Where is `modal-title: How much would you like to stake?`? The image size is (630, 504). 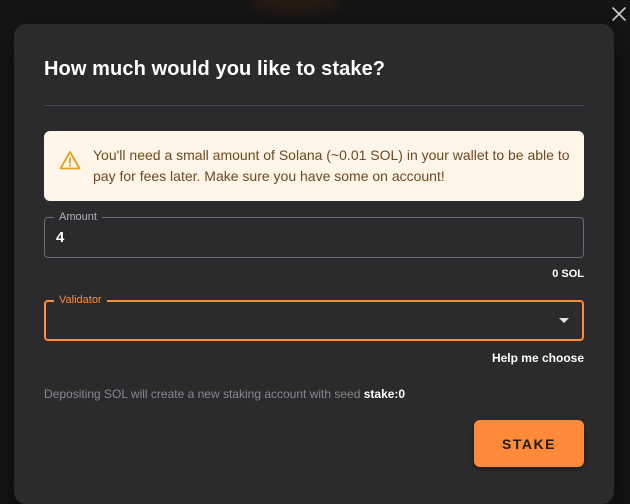
modal-title: How much would you like to stake? is located at coordinates (215, 69).